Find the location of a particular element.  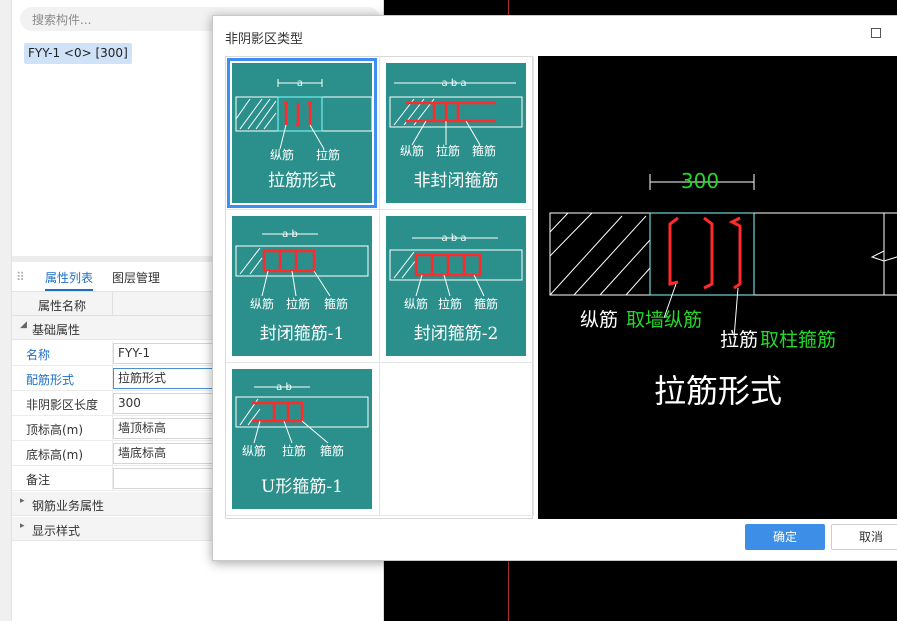

column-name: 属性名称 is located at coordinates (62, 306).